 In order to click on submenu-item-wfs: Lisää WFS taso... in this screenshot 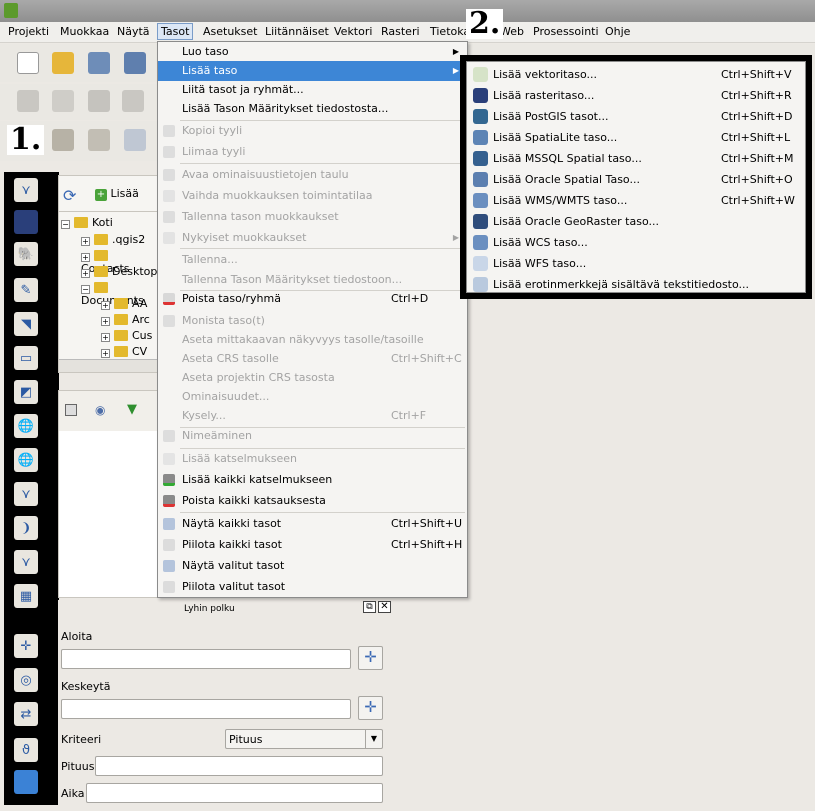, I will do `click(636, 263)`.